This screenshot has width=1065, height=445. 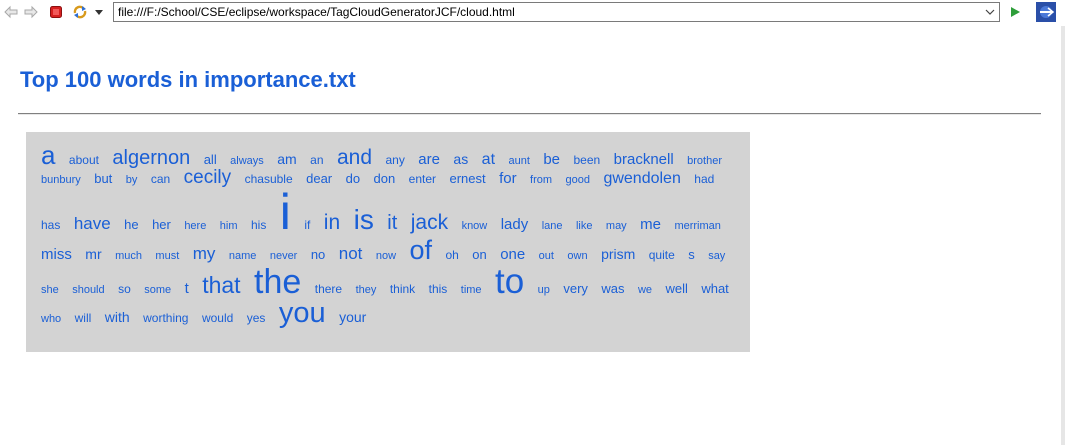 I want to click on cloud-word: was, so click(x=613, y=288).